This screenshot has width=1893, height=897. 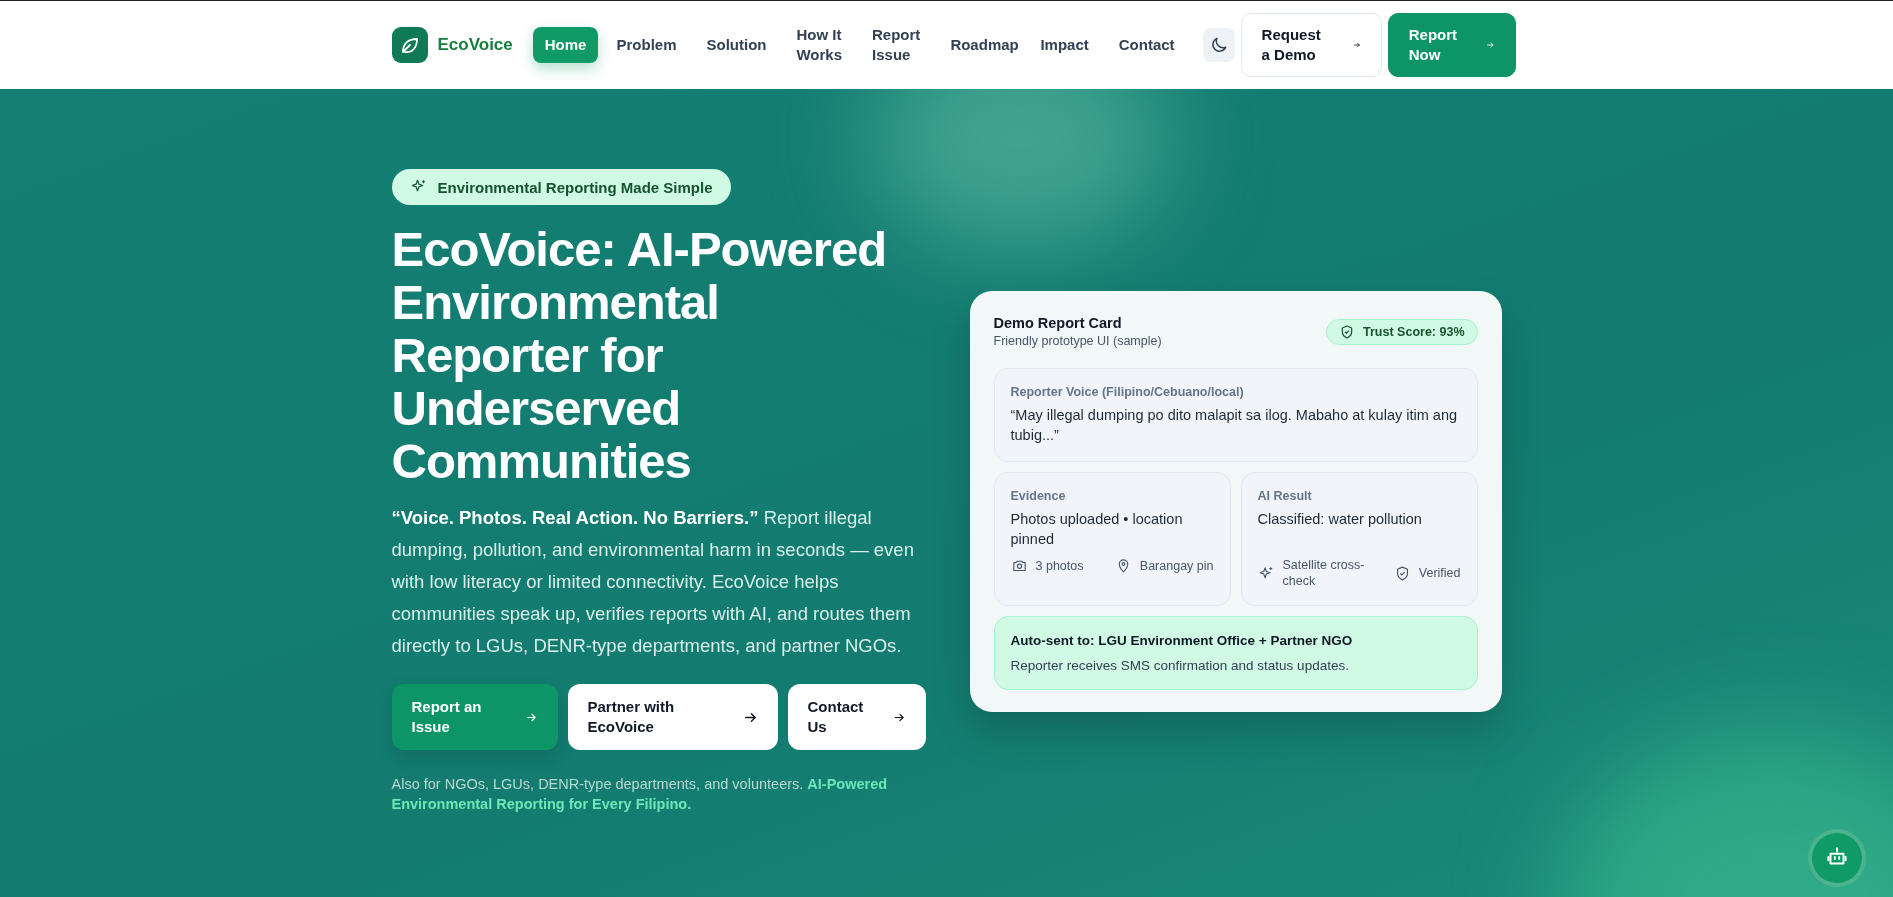 What do you see at coordinates (1127, 392) in the screenshot?
I see `panel-label: Reporter Voice (Filipino/Cebuano/local)` at bounding box center [1127, 392].